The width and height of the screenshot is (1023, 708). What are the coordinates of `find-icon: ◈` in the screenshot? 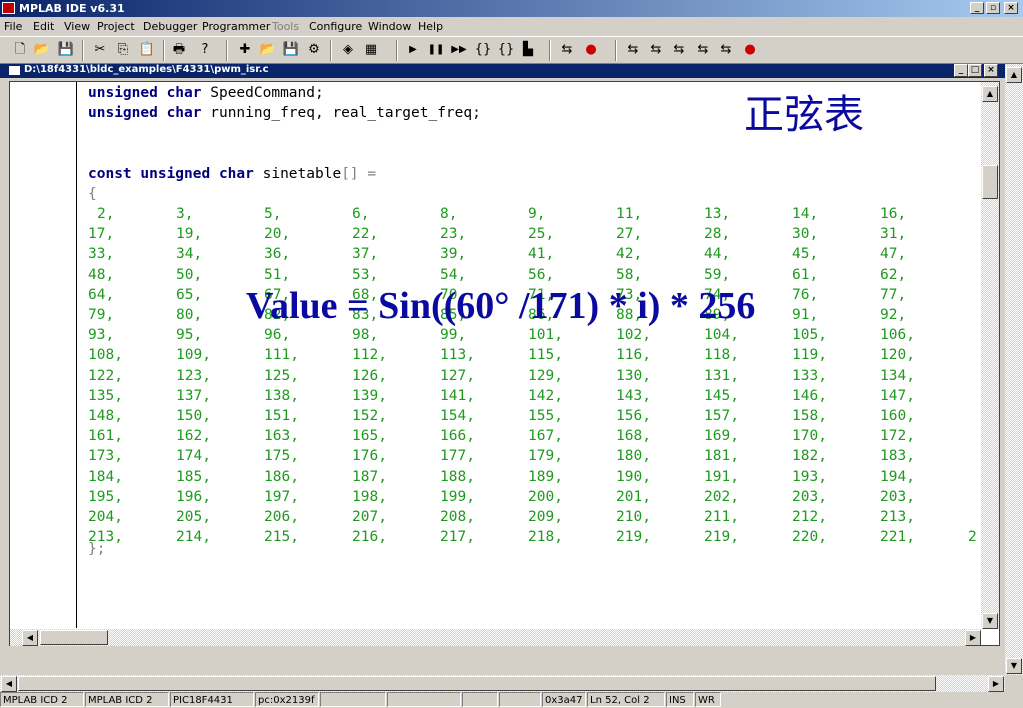 It's located at (348, 50).